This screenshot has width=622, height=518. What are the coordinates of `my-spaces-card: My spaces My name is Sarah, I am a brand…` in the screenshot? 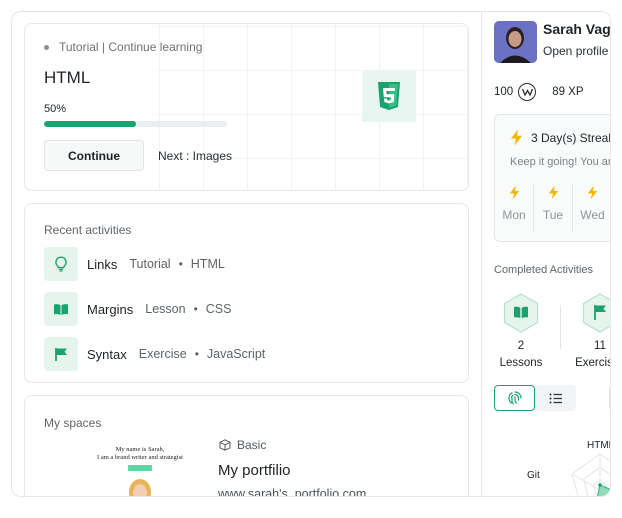 It's located at (246, 445).